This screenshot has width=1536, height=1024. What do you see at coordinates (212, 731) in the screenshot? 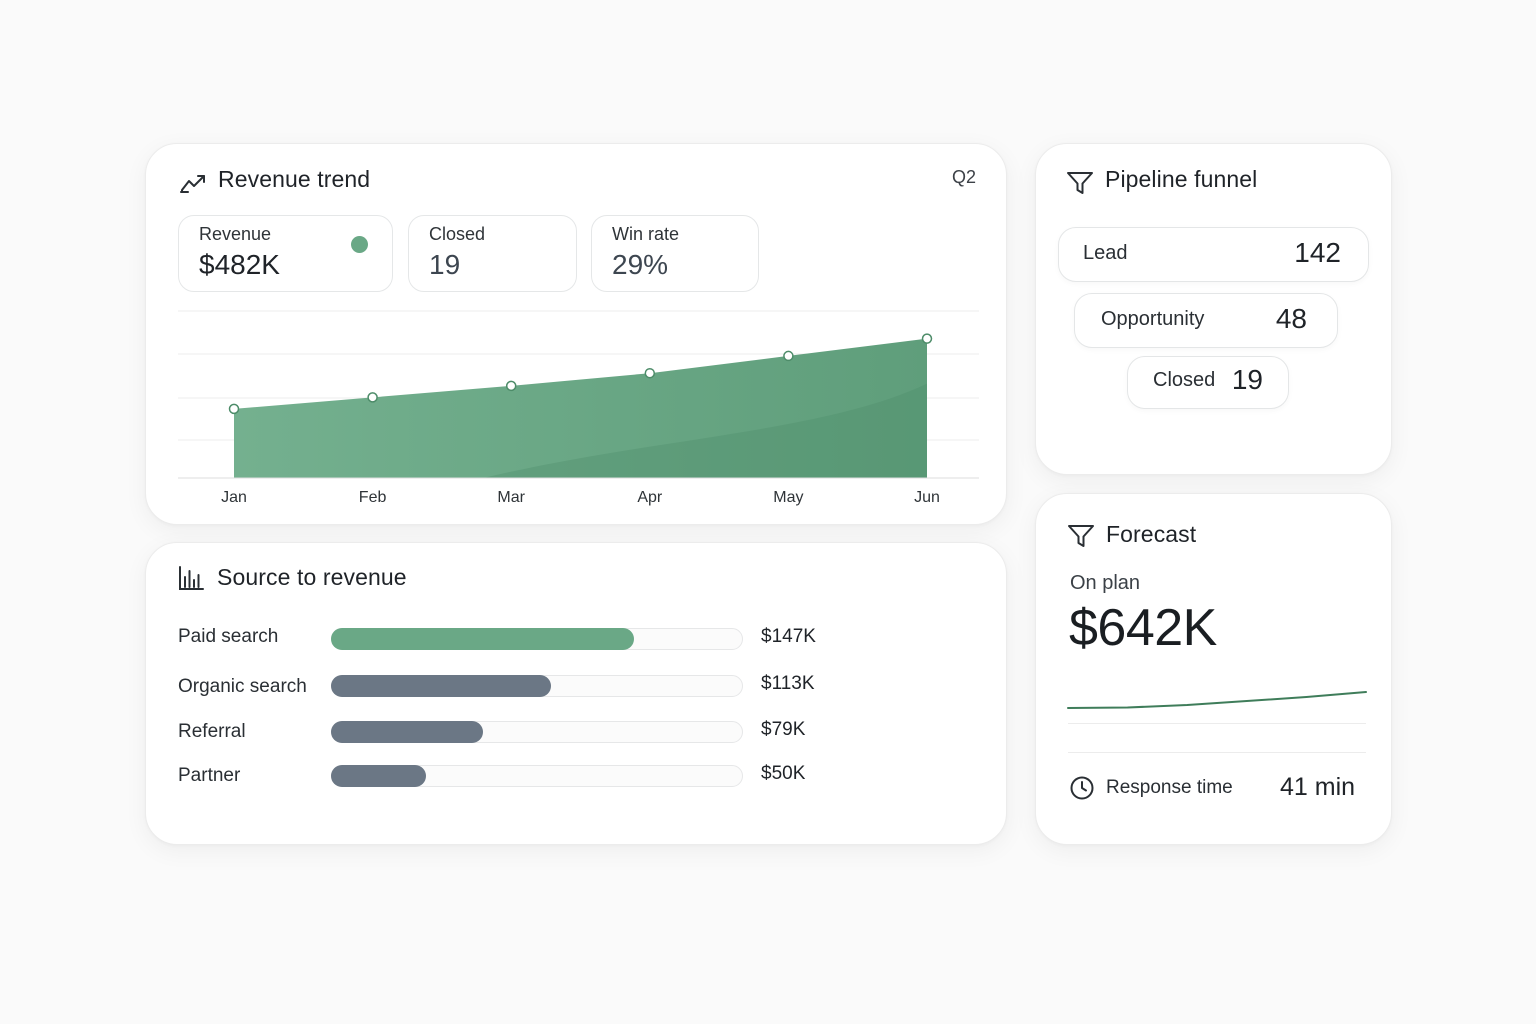
I see `source-label: Referral` at bounding box center [212, 731].